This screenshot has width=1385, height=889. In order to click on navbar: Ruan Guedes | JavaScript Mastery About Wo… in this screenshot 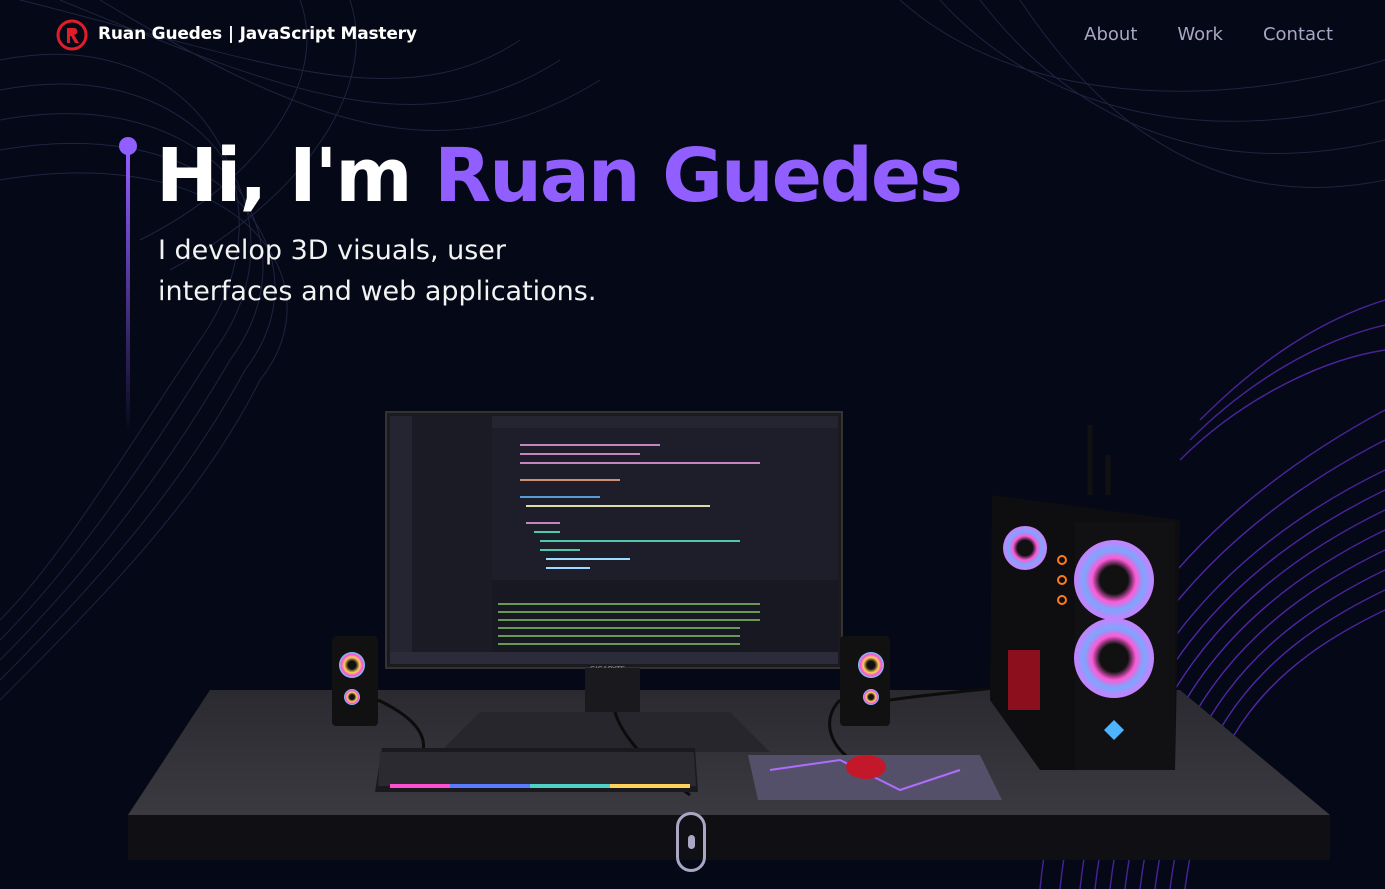, I will do `click(692, 36)`.